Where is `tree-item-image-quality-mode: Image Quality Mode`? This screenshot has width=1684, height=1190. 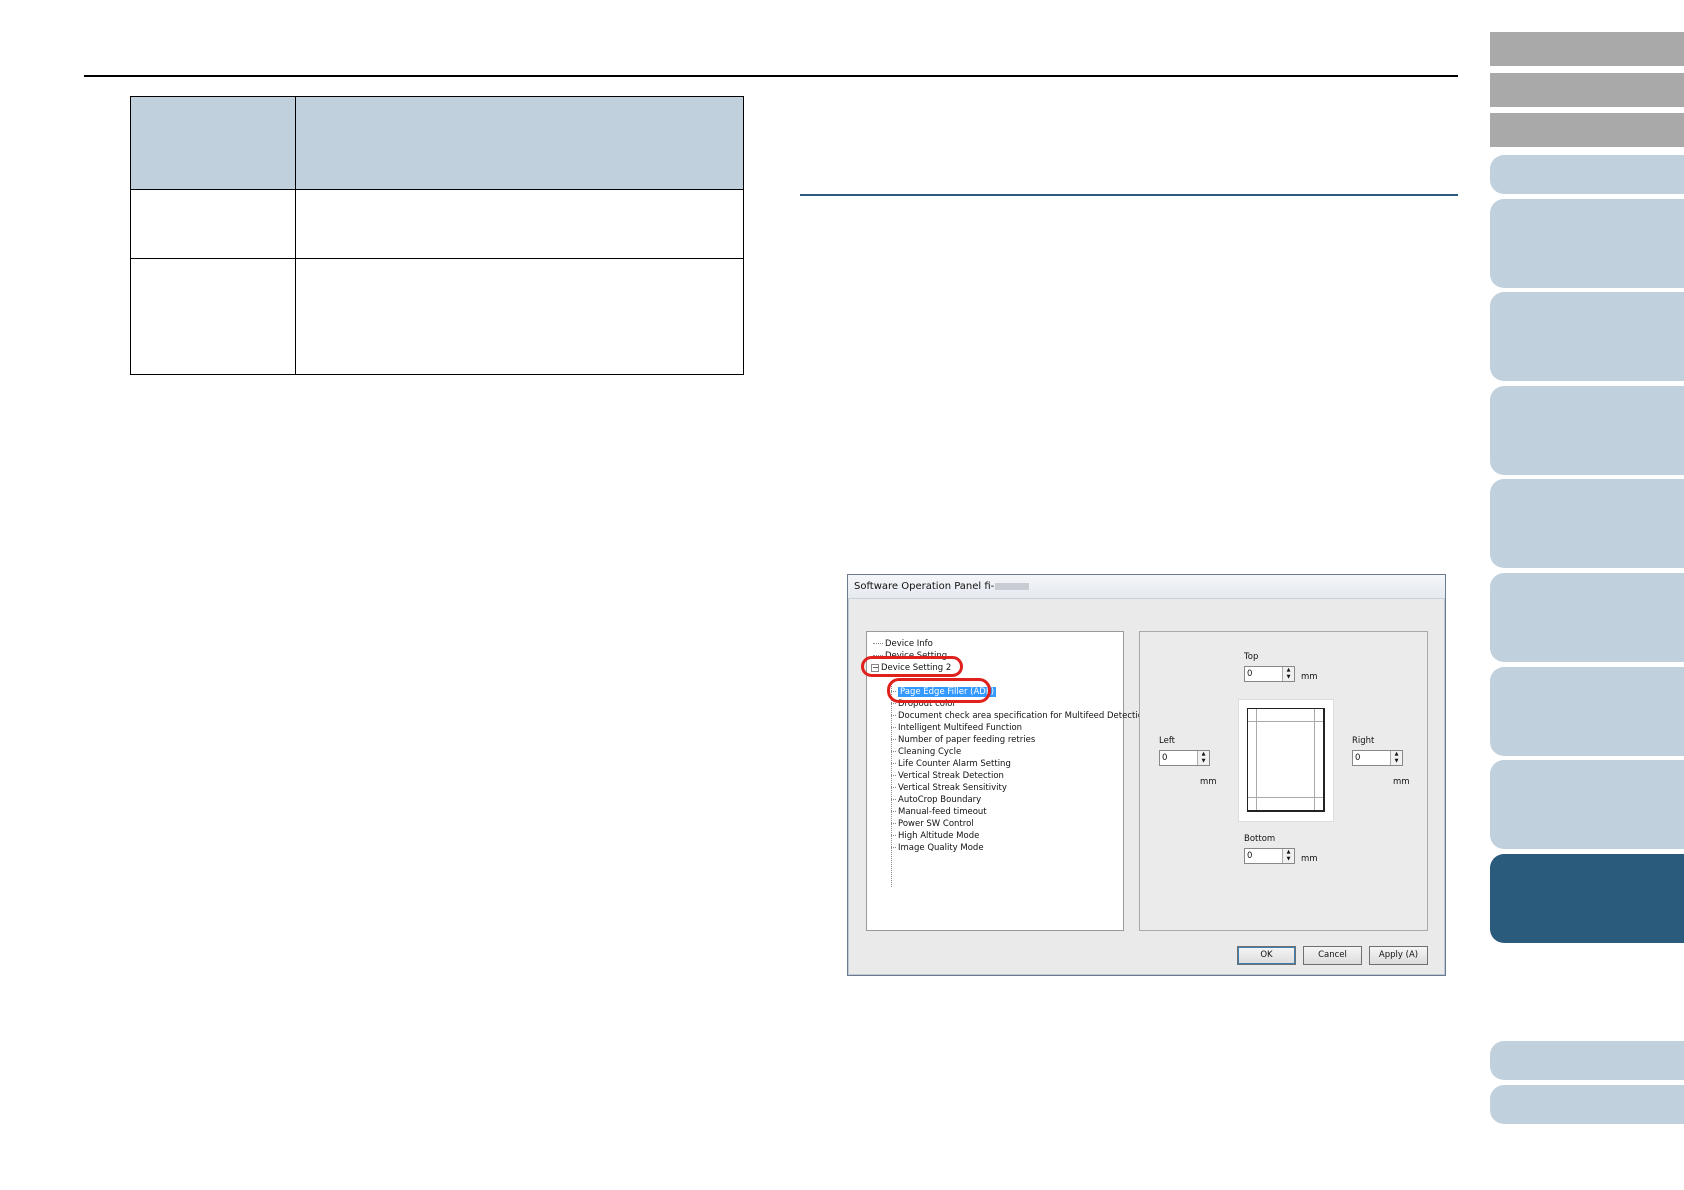
tree-item-image-quality-mode: Image Quality Mode is located at coordinates (937, 848).